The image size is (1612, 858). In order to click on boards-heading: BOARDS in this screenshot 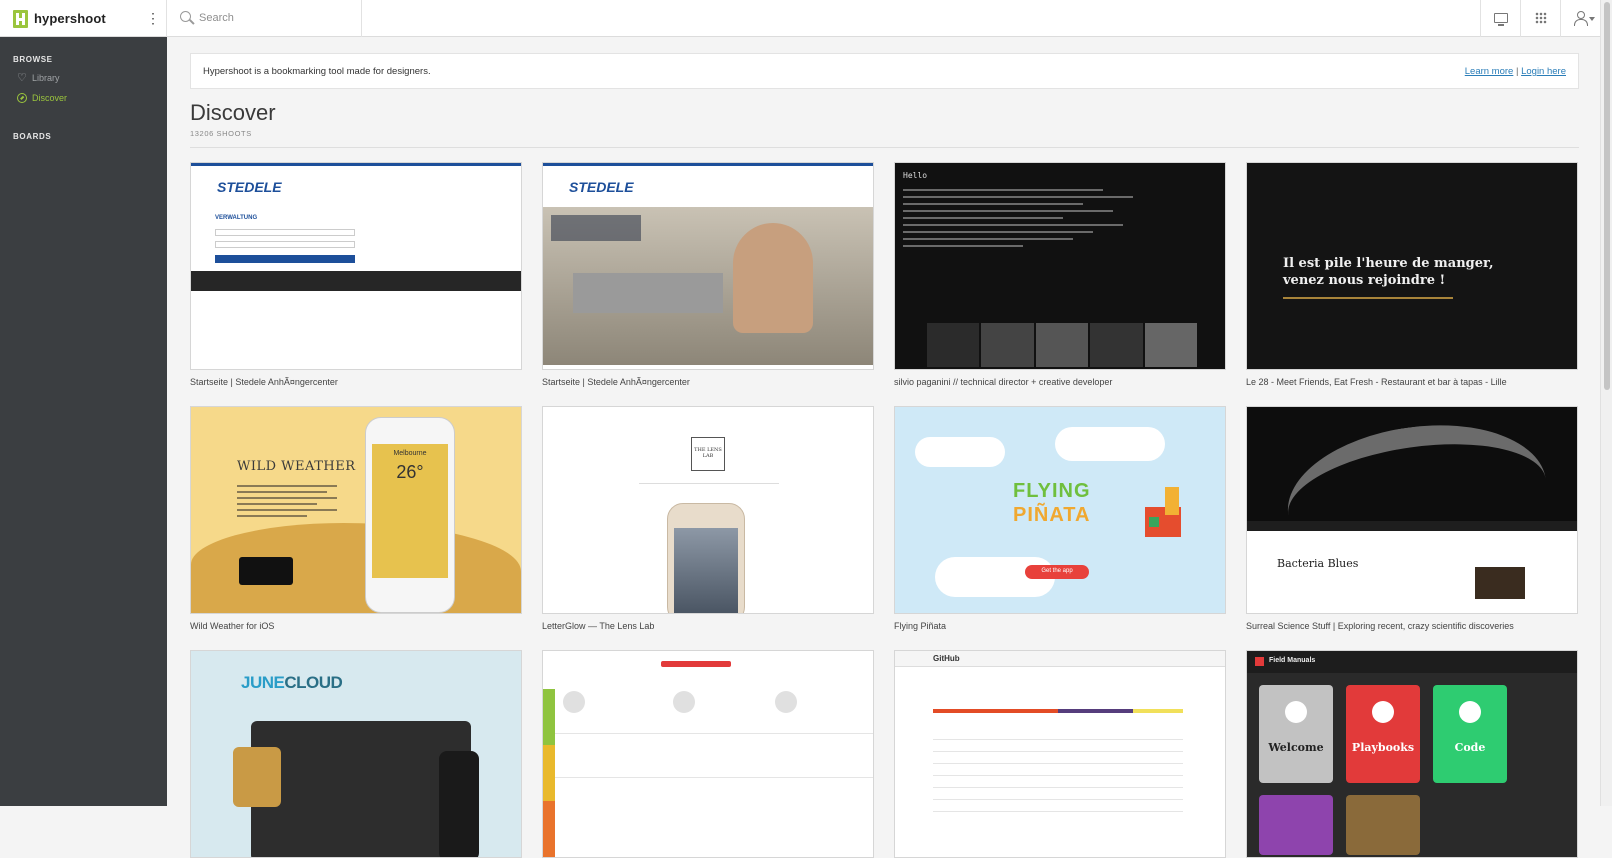, I will do `click(32, 136)`.